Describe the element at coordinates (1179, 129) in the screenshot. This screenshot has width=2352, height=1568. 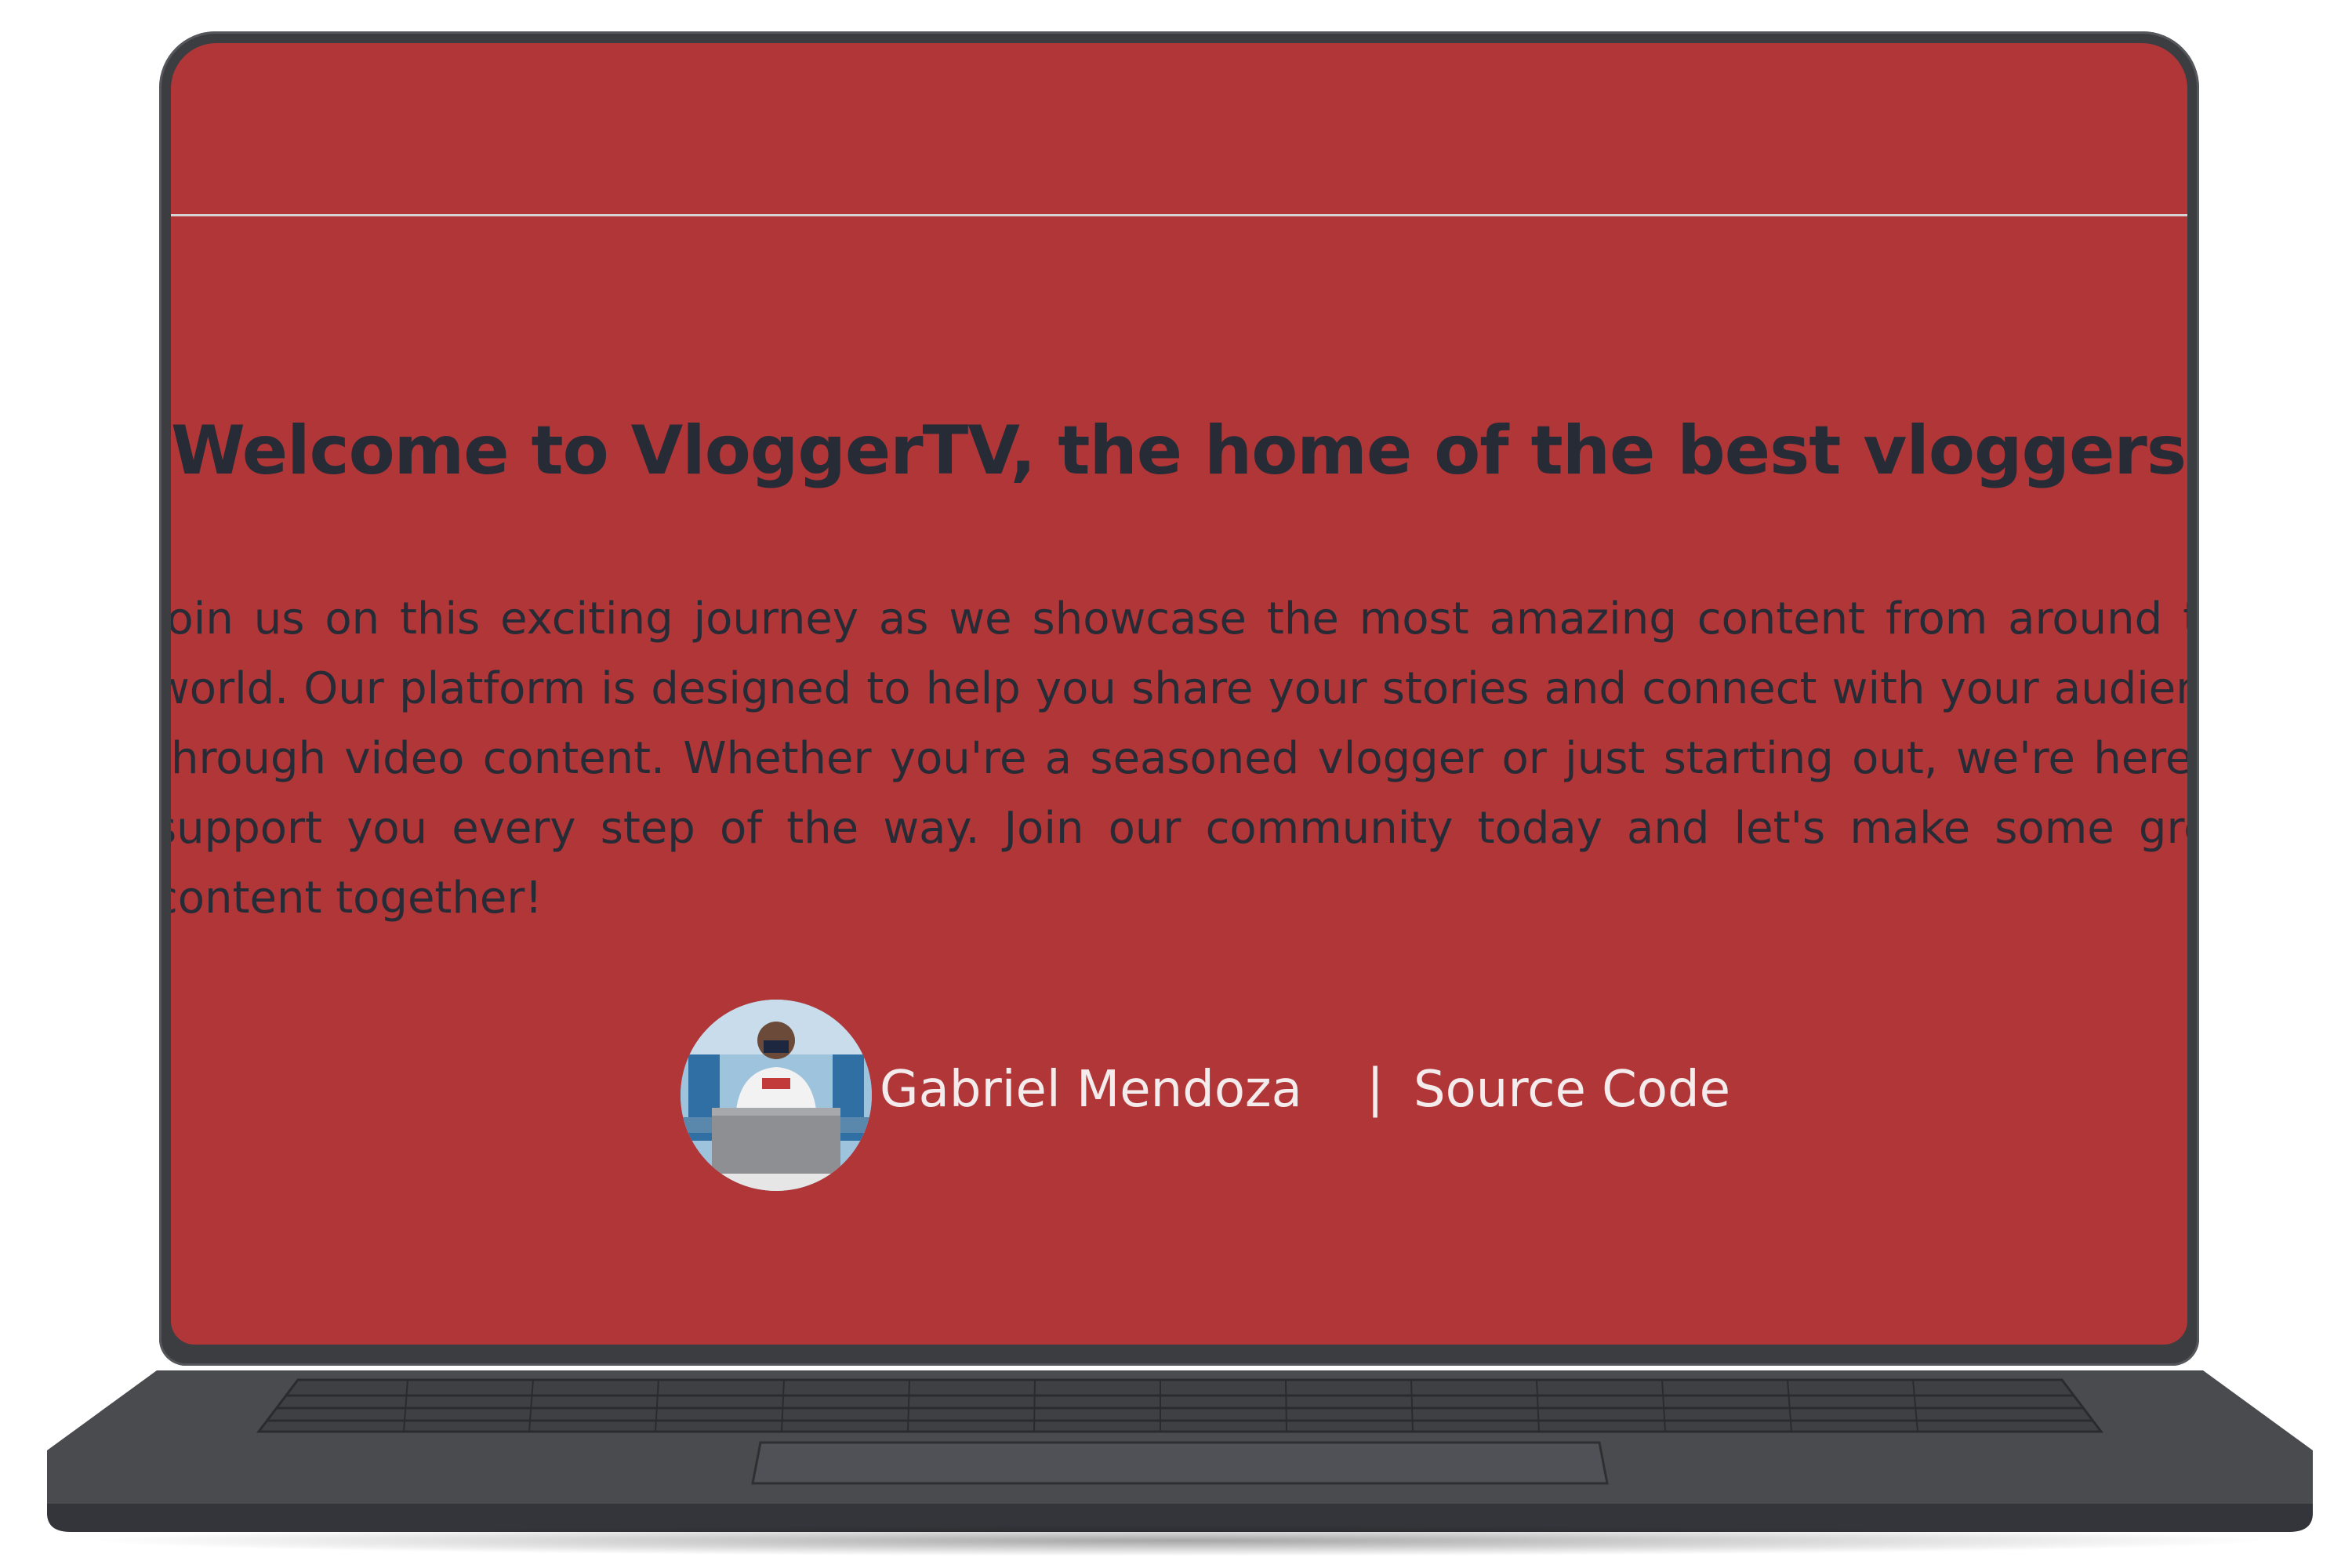
I see `navbar` at that location.